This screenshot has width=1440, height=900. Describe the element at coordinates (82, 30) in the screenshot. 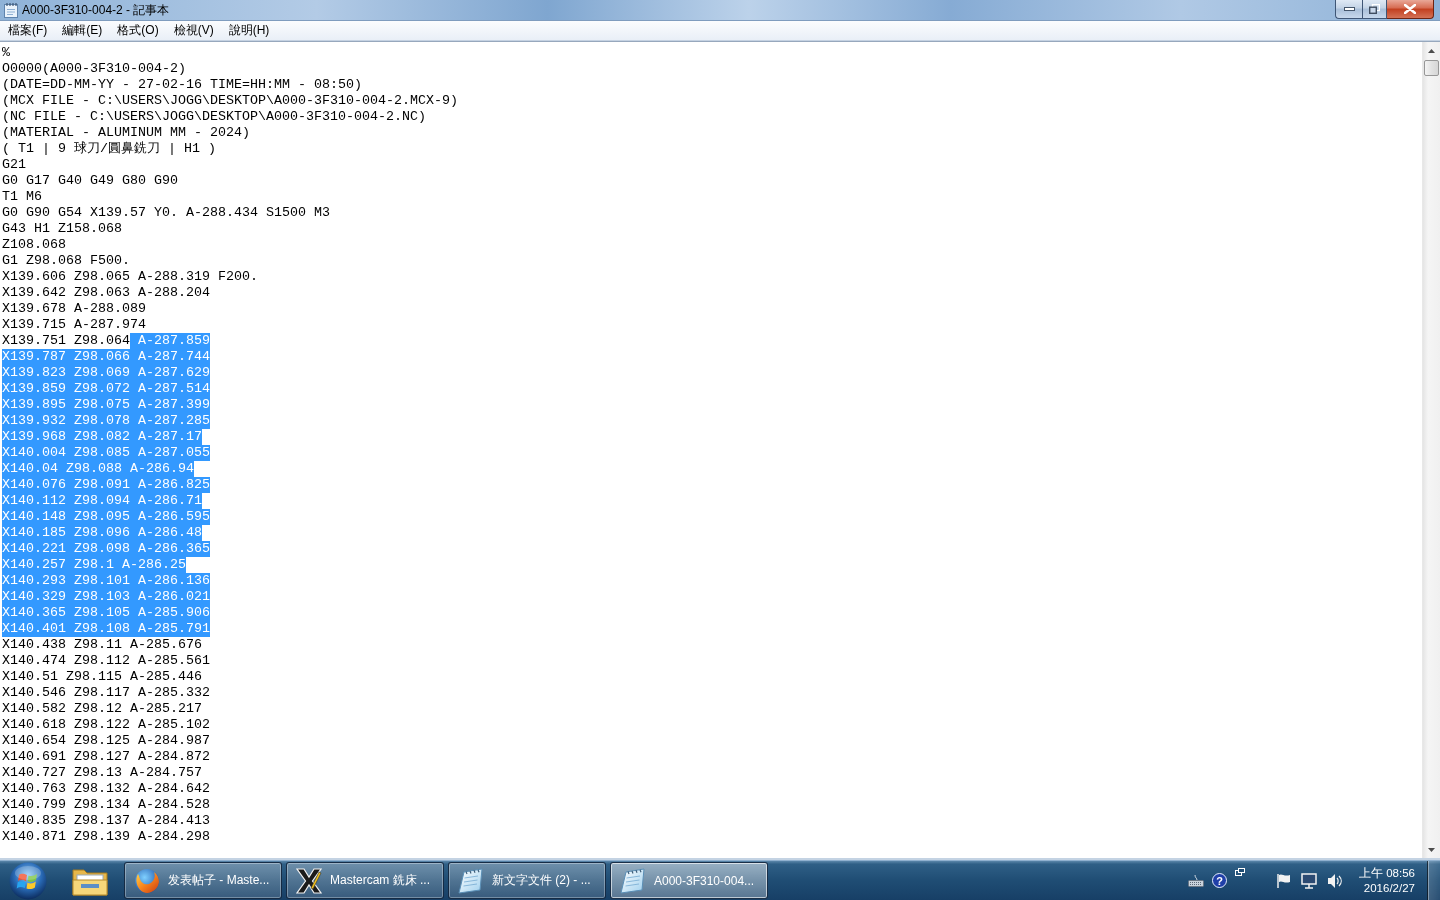

I see `menu-item: 編輯(E)` at that location.